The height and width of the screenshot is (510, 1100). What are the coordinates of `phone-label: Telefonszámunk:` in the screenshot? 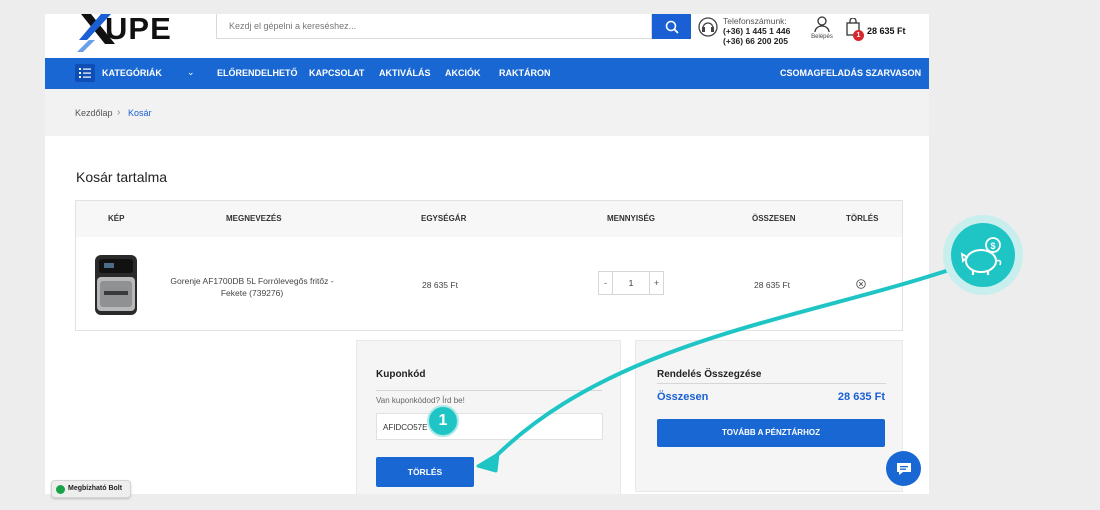 It's located at (755, 21).